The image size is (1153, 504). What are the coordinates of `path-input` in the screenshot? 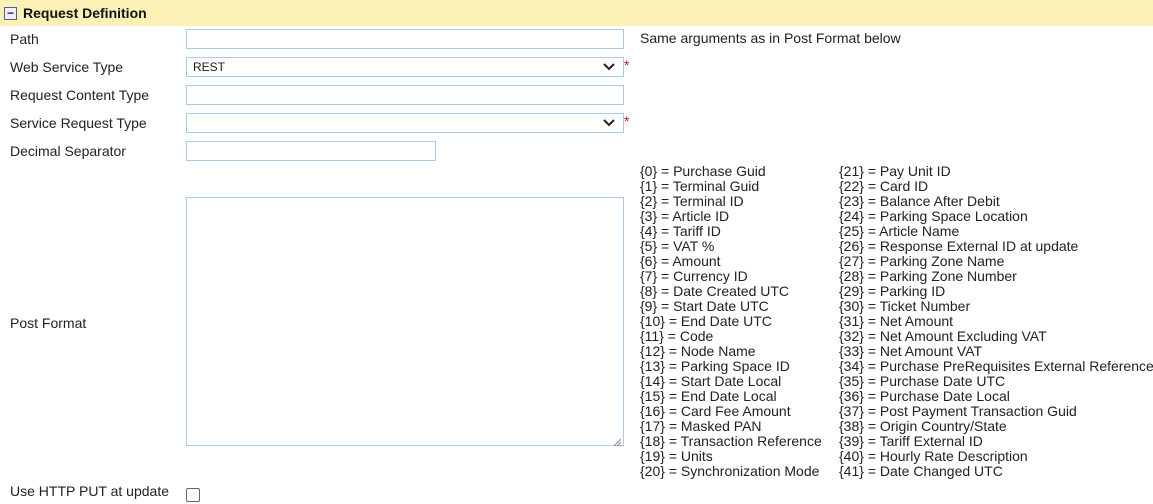 It's located at (405, 39).